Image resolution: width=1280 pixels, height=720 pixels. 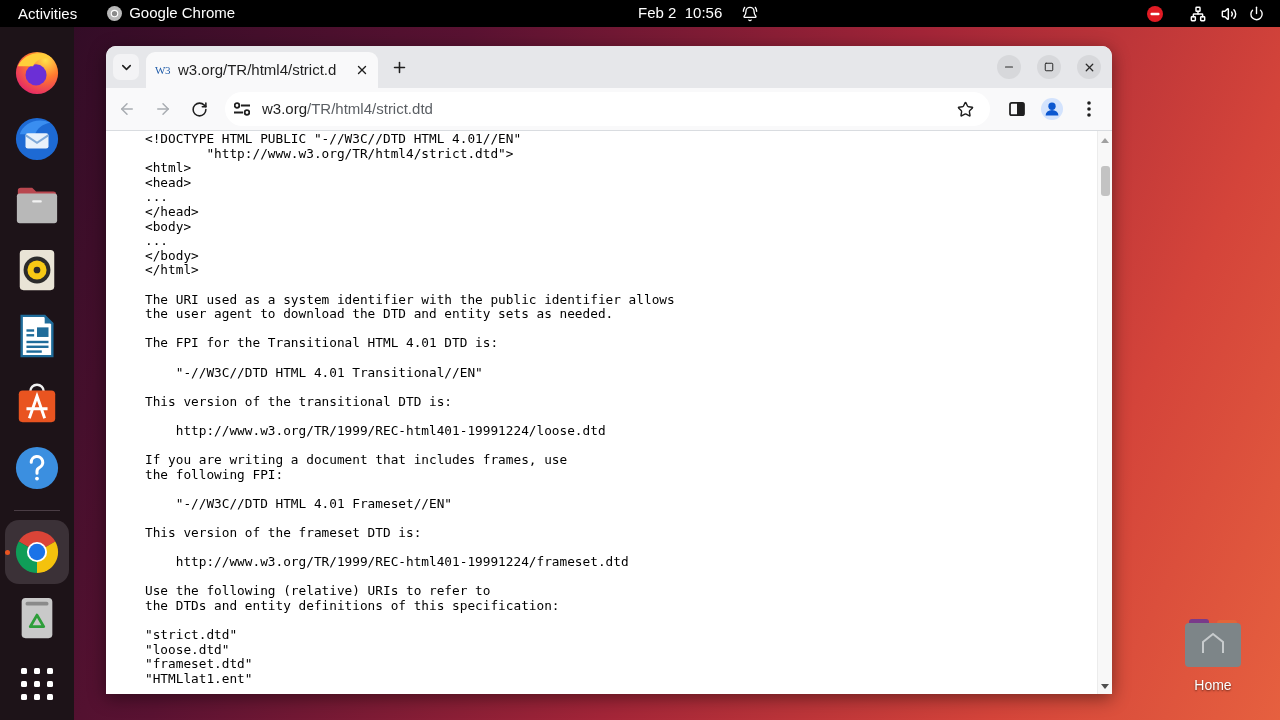 What do you see at coordinates (37, 138) in the screenshot?
I see `mail-icon` at bounding box center [37, 138].